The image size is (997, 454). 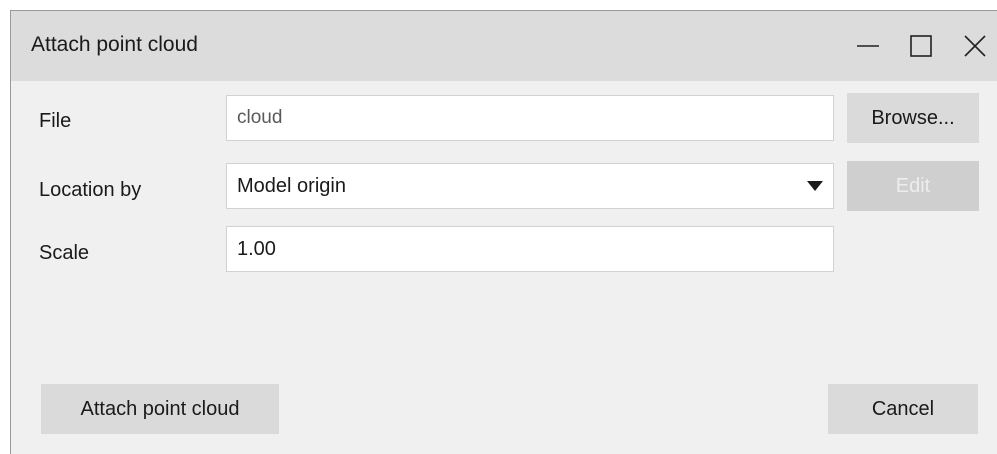 What do you see at coordinates (530, 186) in the screenshot?
I see `location-by-dropdown: Model origin` at bounding box center [530, 186].